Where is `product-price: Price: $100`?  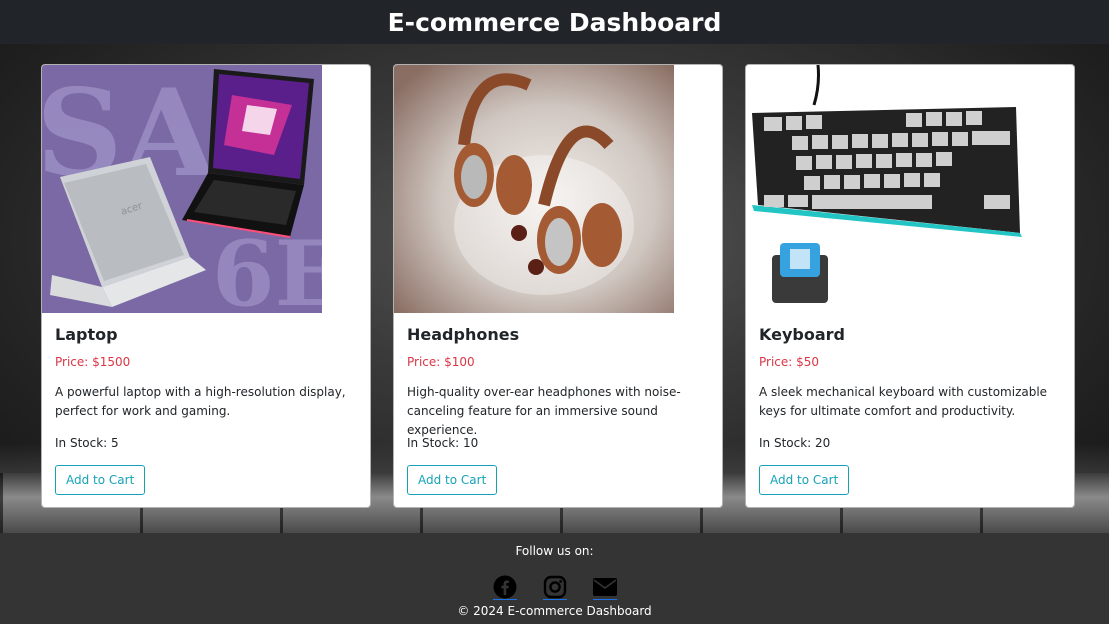 product-price: Price: $100 is located at coordinates (441, 362).